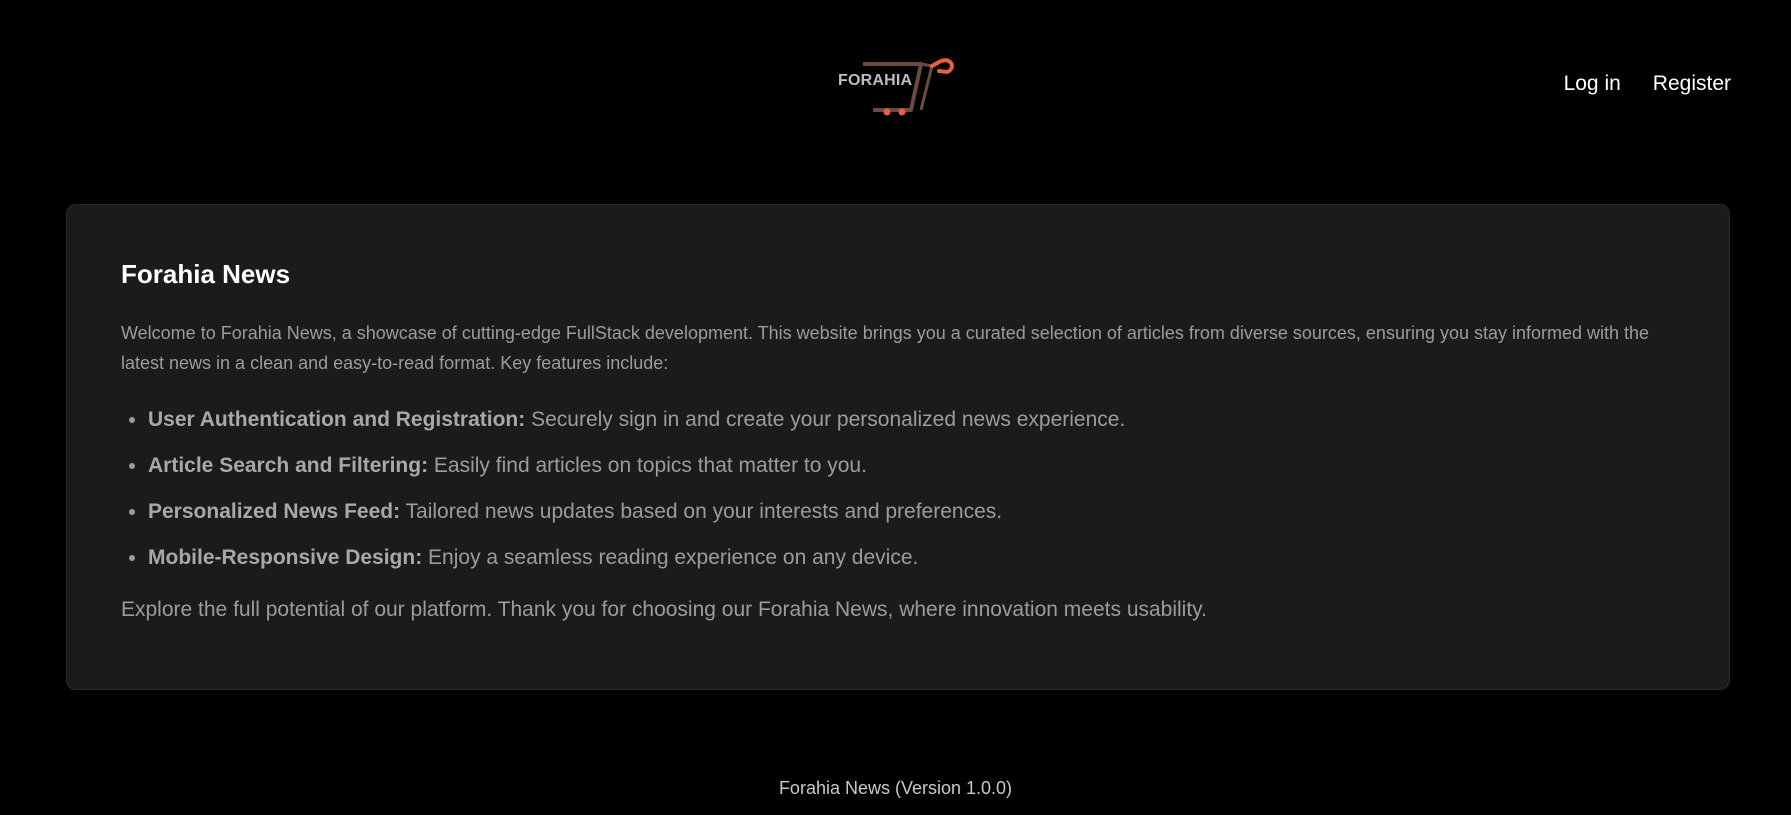 This screenshot has height=815, width=1791. What do you see at coordinates (1647, 84) in the screenshot?
I see `header-nav: Log in Register` at bounding box center [1647, 84].